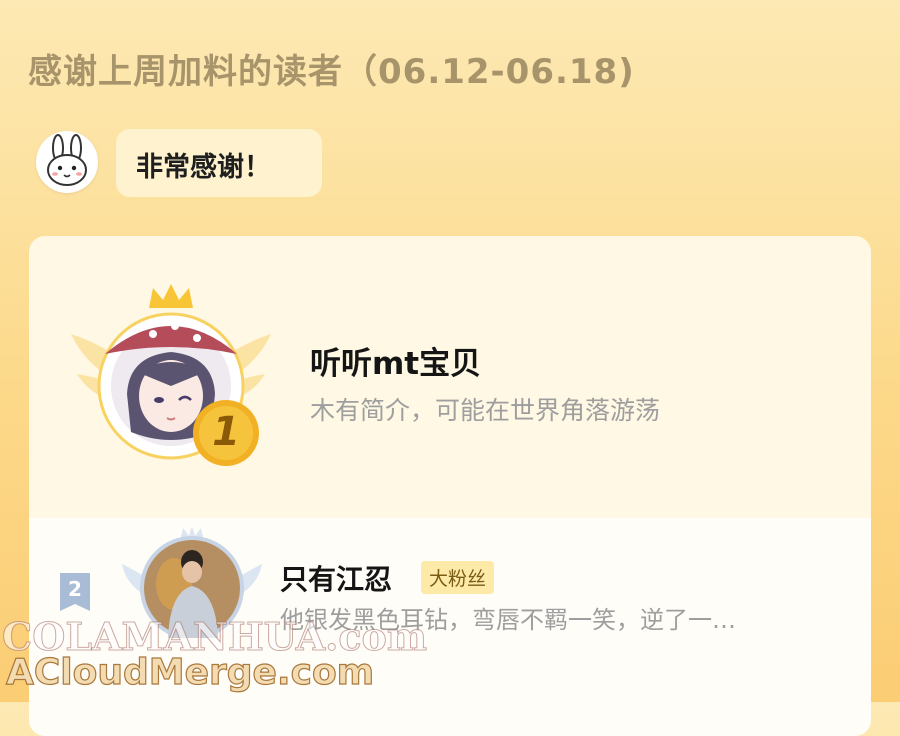 The height and width of the screenshot is (736, 900). Describe the element at coordinates (171, 296) in the screenshot. I see `crown-icon` at that location.